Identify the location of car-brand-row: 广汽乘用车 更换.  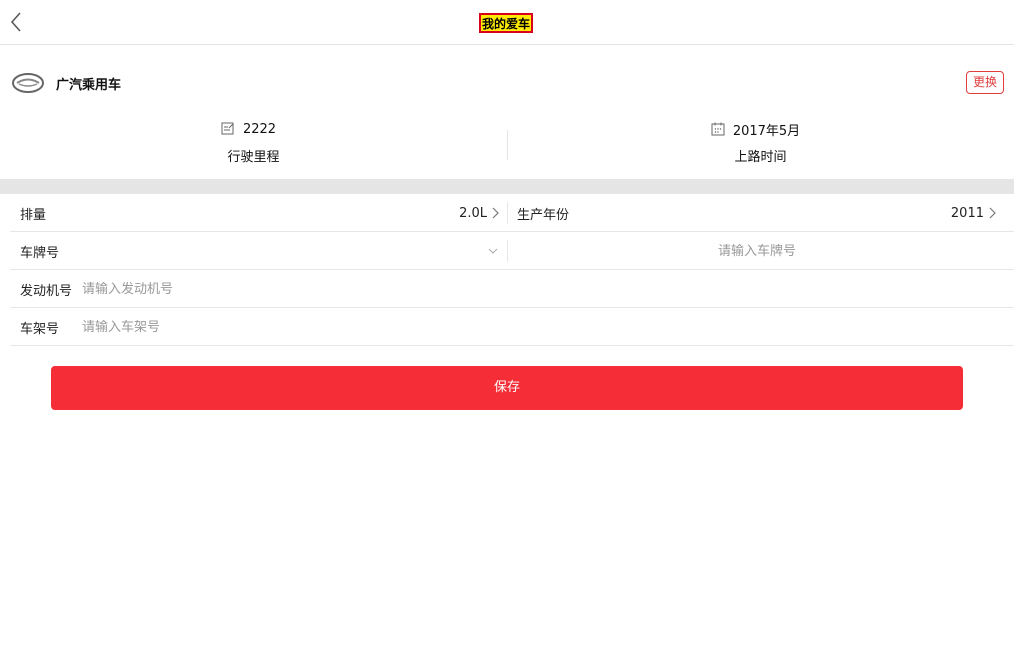
(507, 83).